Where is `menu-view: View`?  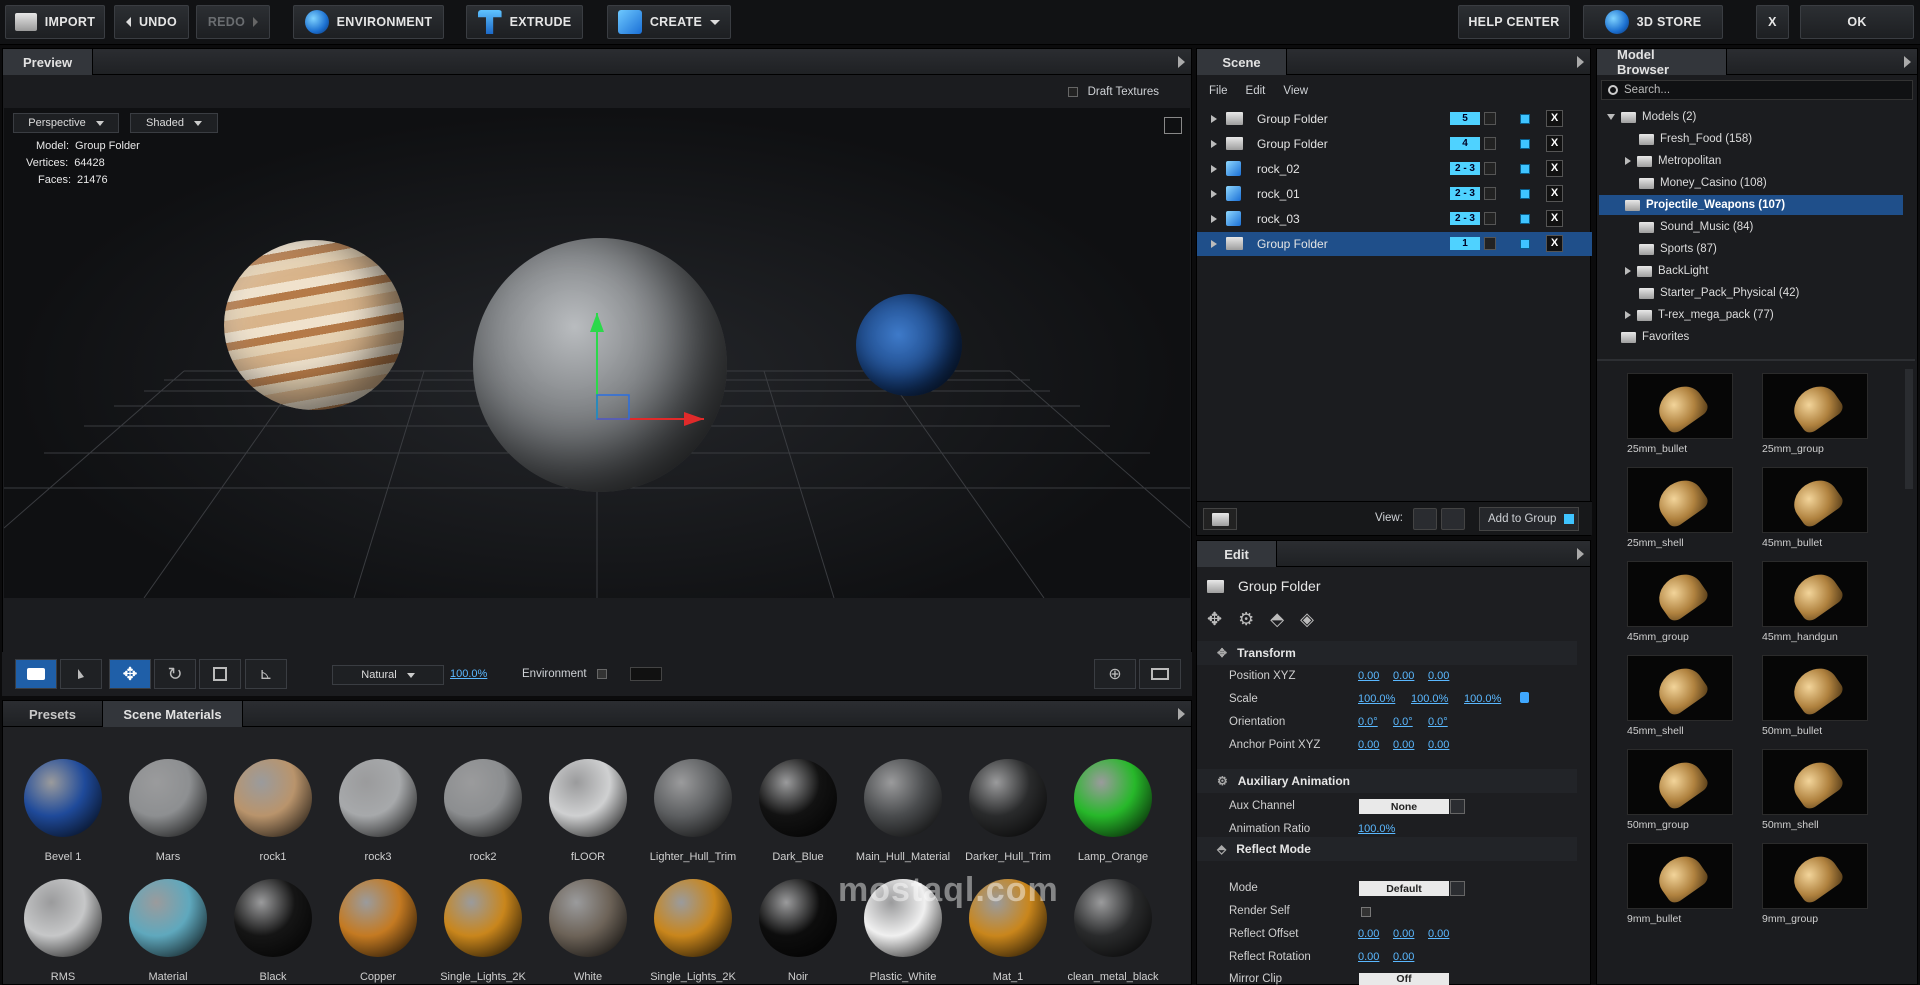 menu-view: View is located at coordinates (1295, 91).